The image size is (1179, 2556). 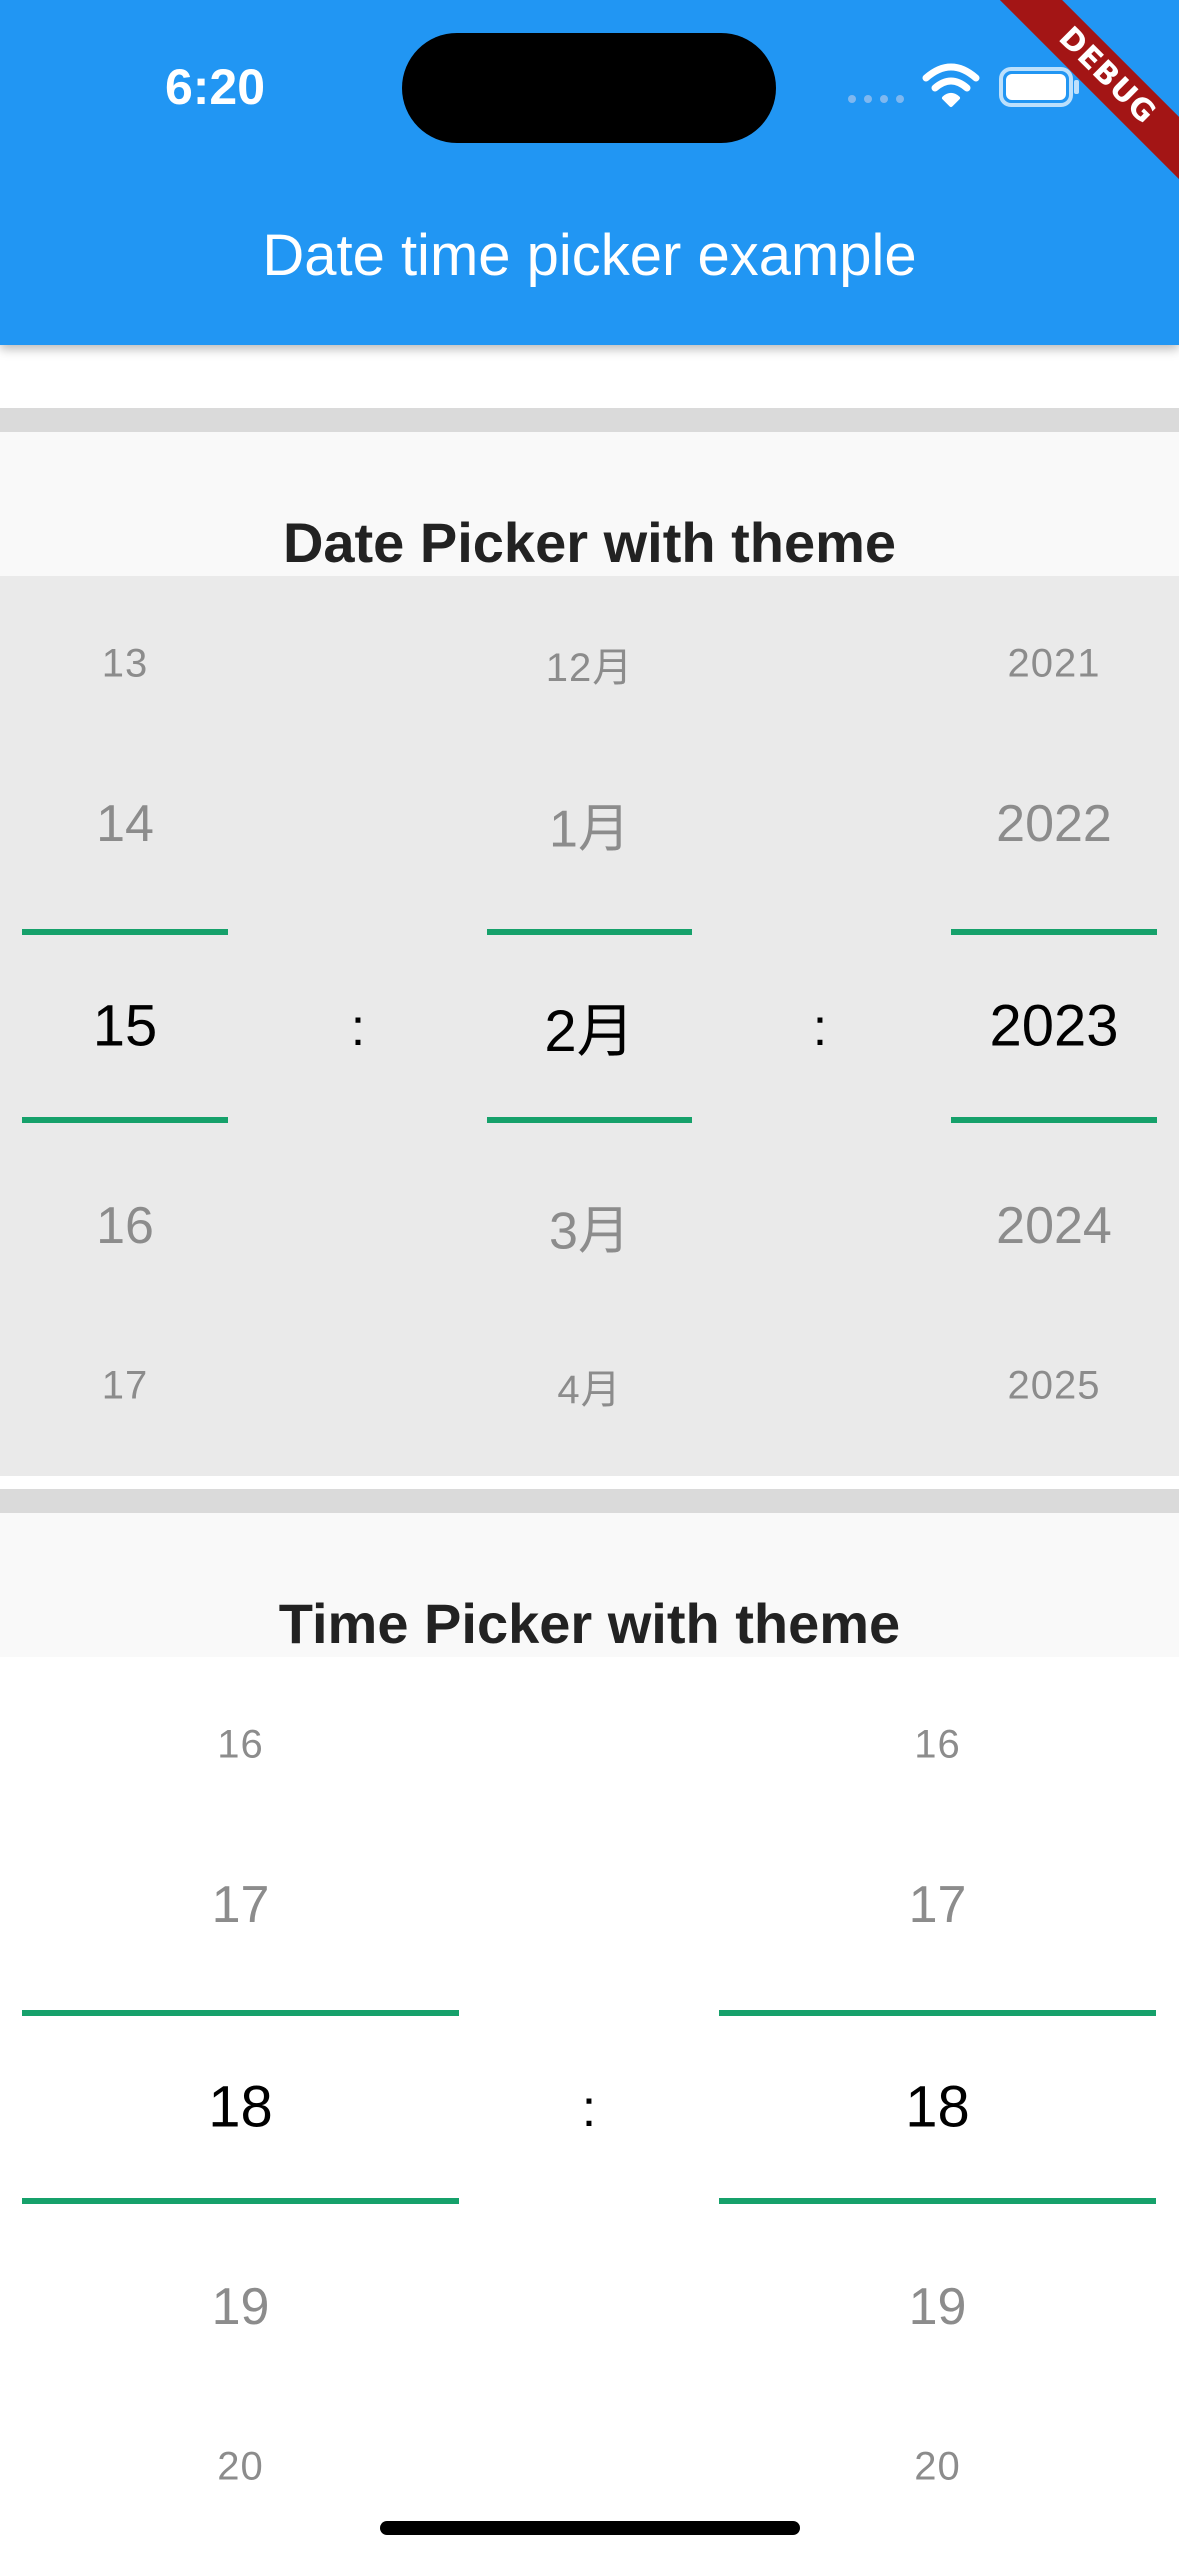 I want to click on home-indicator, so click(x=590, y=2528).